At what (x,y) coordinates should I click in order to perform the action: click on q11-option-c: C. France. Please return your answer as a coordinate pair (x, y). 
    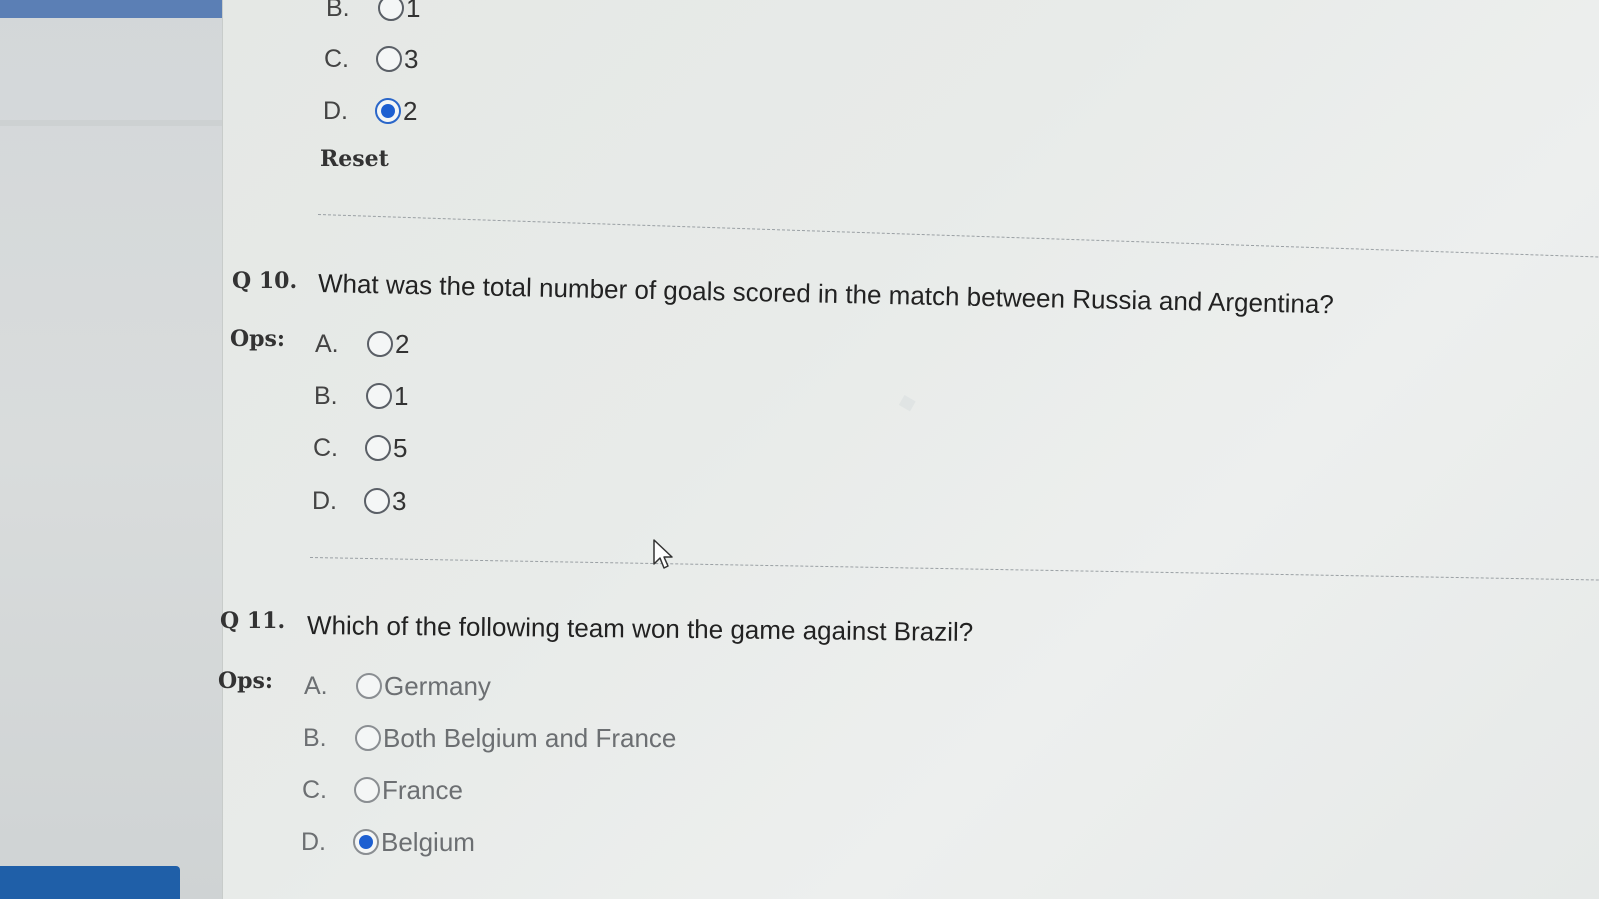
    Looking at the image, I should click on (382, 790).